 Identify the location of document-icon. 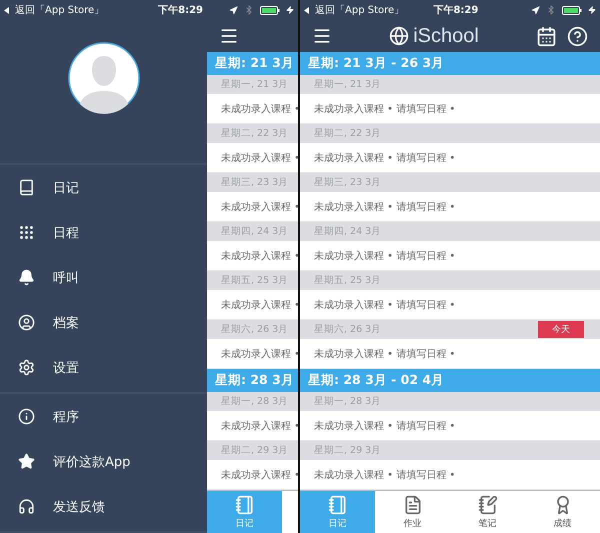
(412, 505).